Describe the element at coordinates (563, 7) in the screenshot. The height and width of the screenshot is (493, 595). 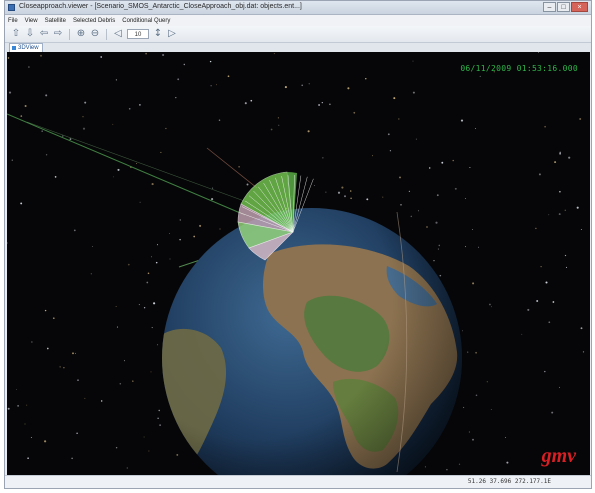
I see `maximize-button: □` at that location.